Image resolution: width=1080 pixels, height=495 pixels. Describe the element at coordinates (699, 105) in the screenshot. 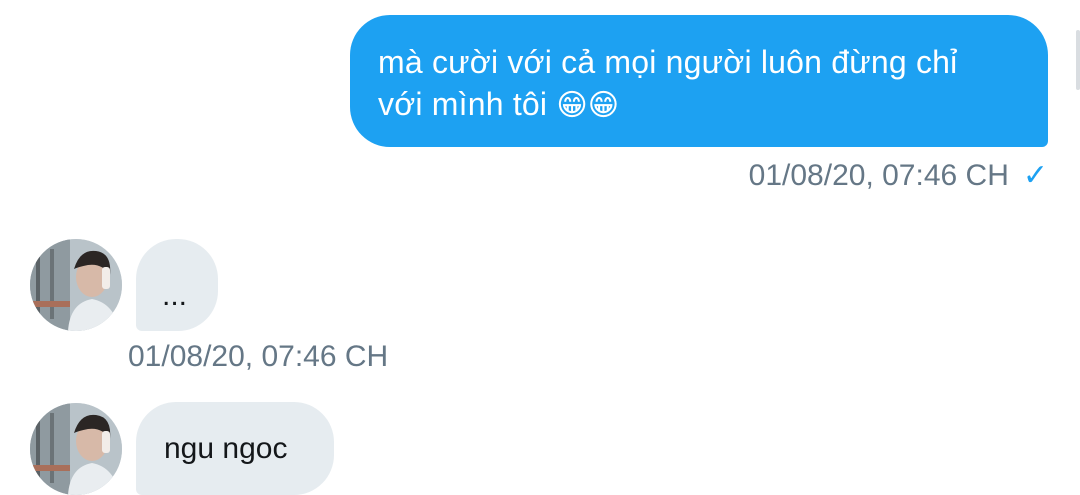

I see `message-text-line-2: với mình tôi 😁😁` at that location.